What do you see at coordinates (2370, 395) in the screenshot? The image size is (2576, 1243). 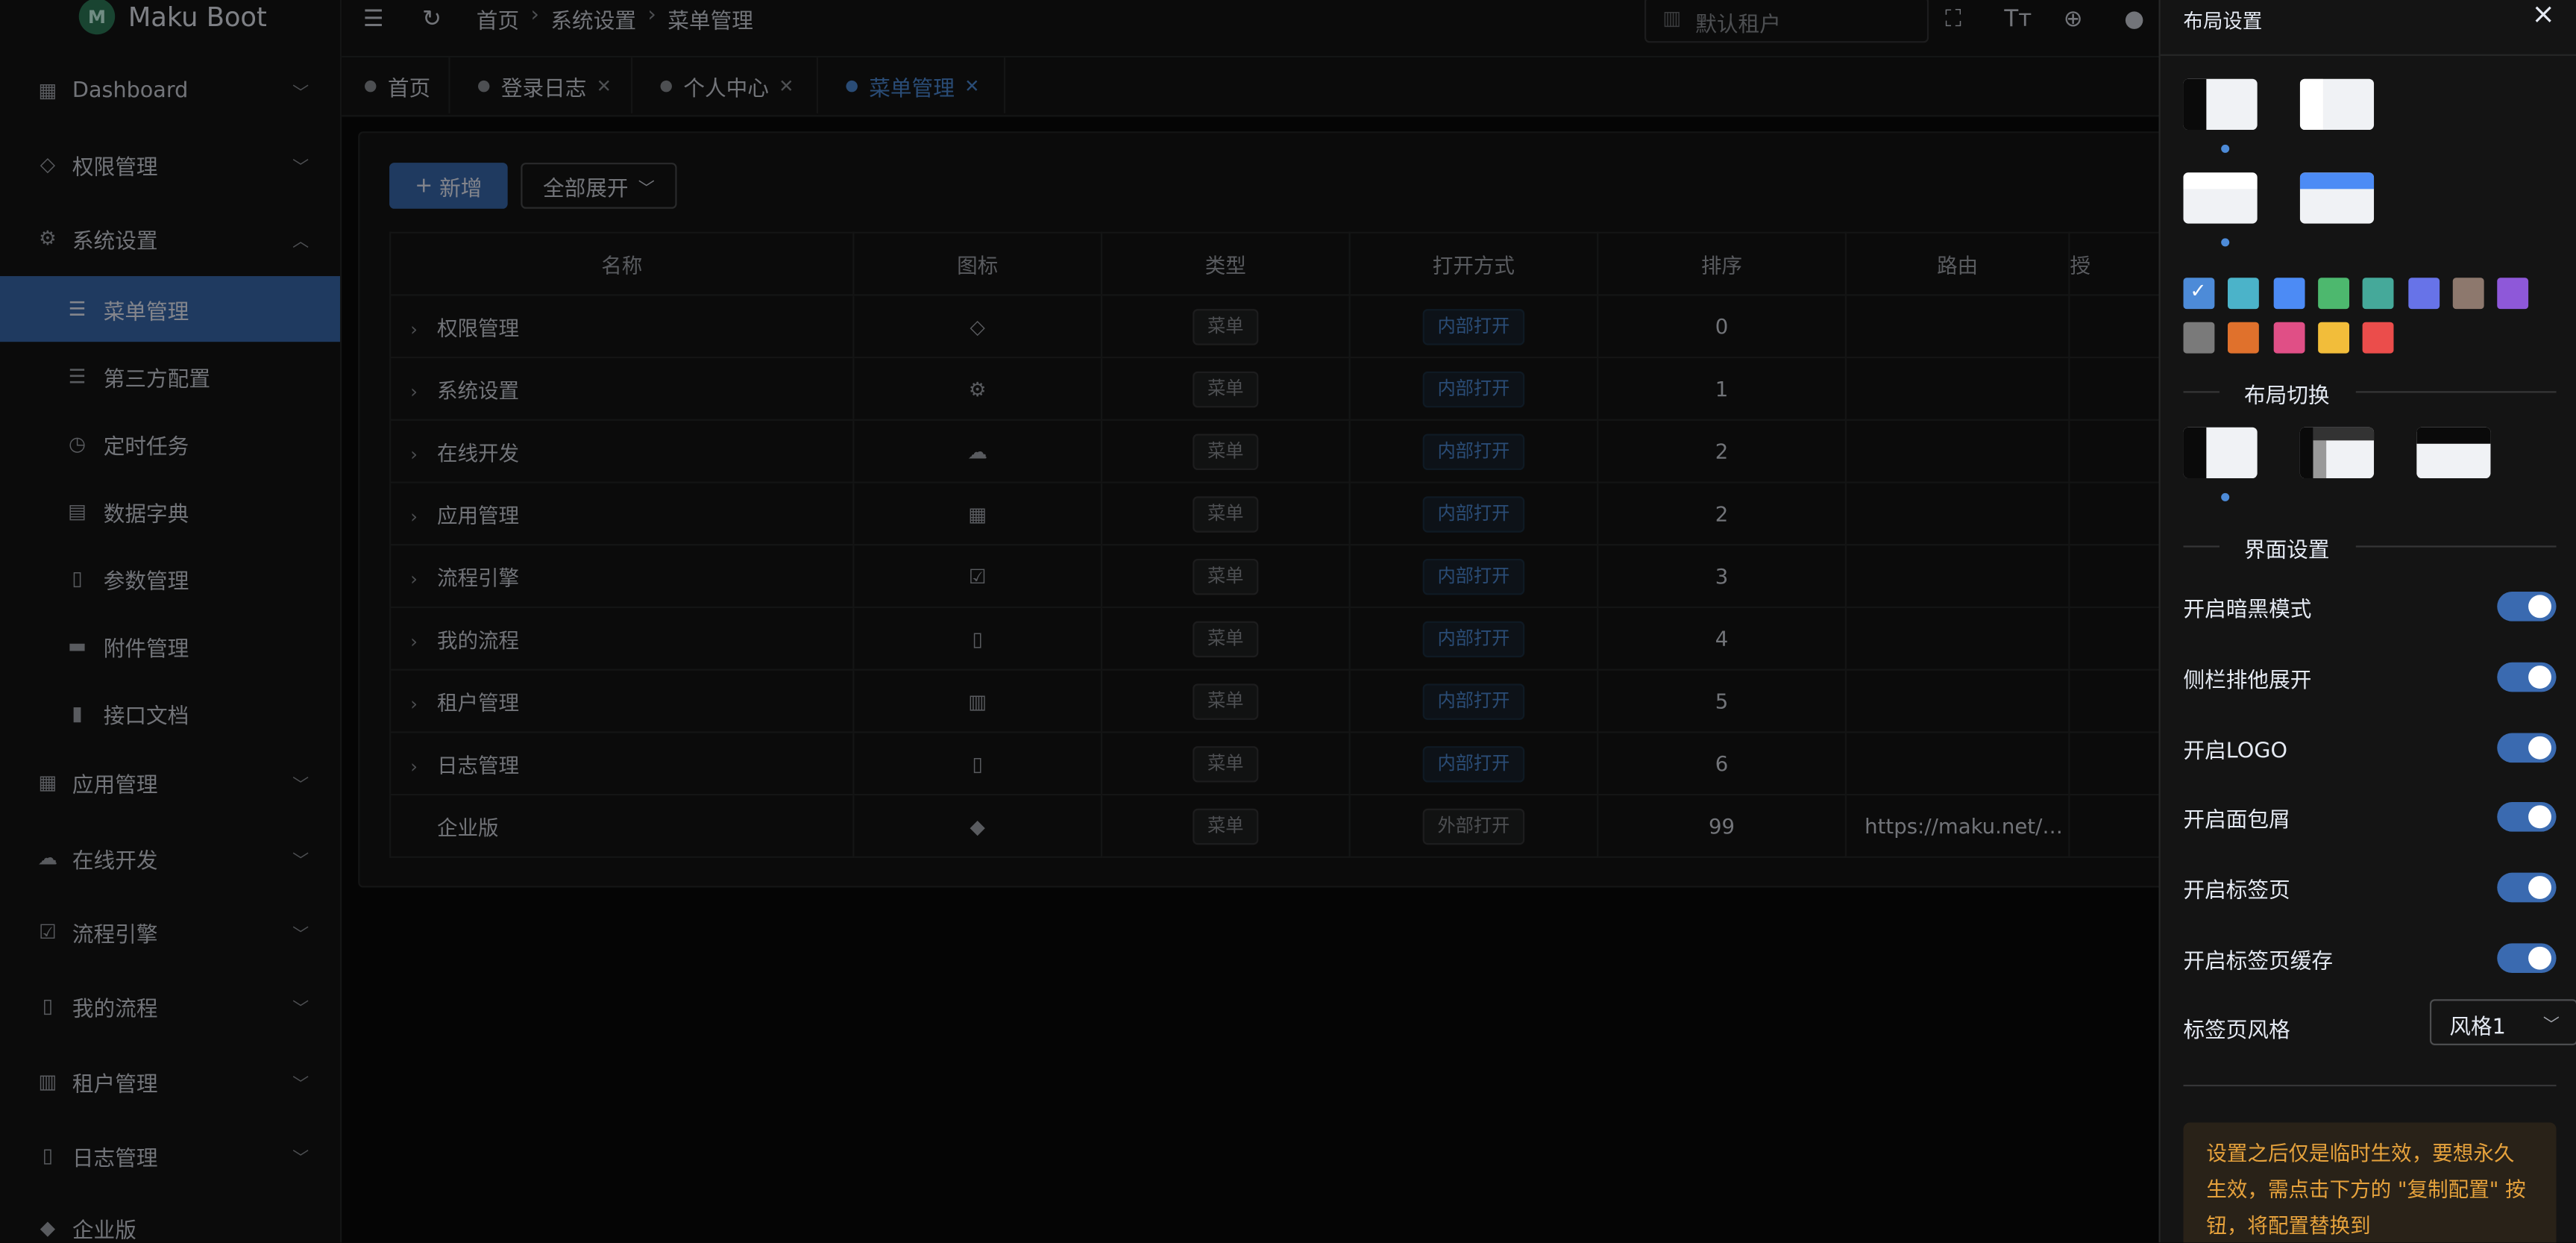 I see `section-layout-divider: 布局切换` at bounding box center [2370, 395].